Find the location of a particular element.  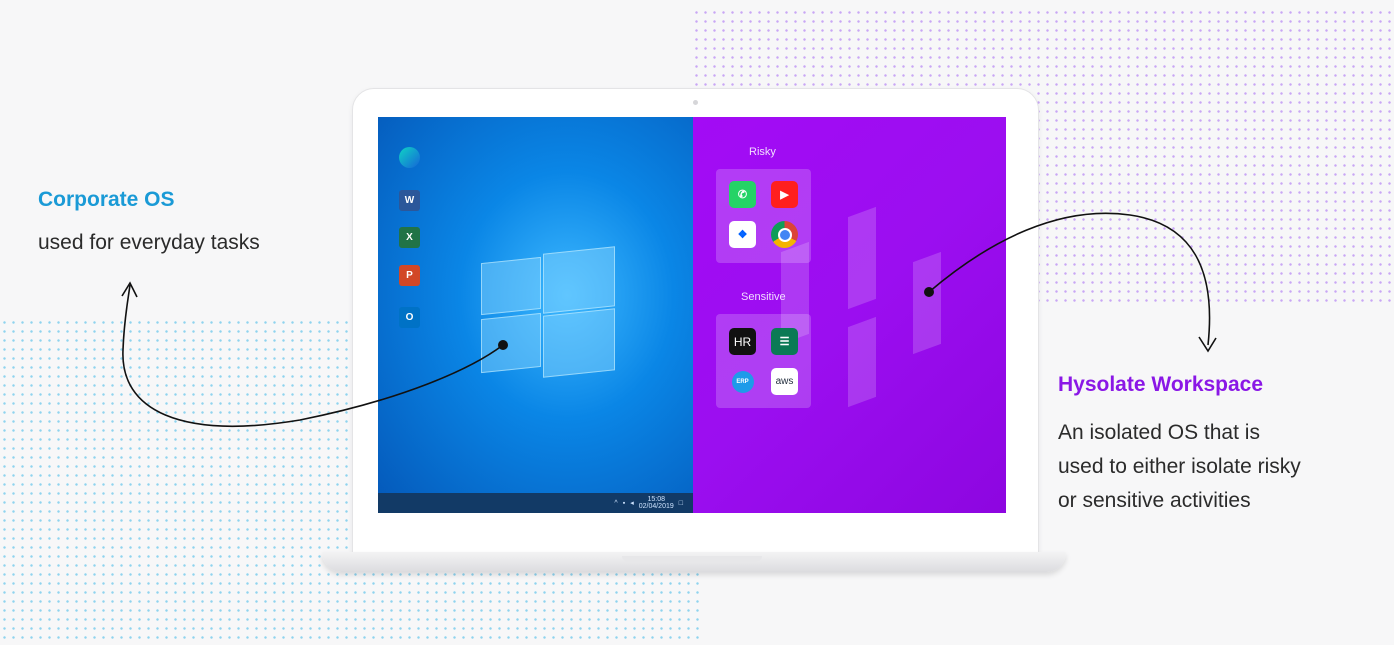

corporate-os-arrow is located at coordinates (313, 355).